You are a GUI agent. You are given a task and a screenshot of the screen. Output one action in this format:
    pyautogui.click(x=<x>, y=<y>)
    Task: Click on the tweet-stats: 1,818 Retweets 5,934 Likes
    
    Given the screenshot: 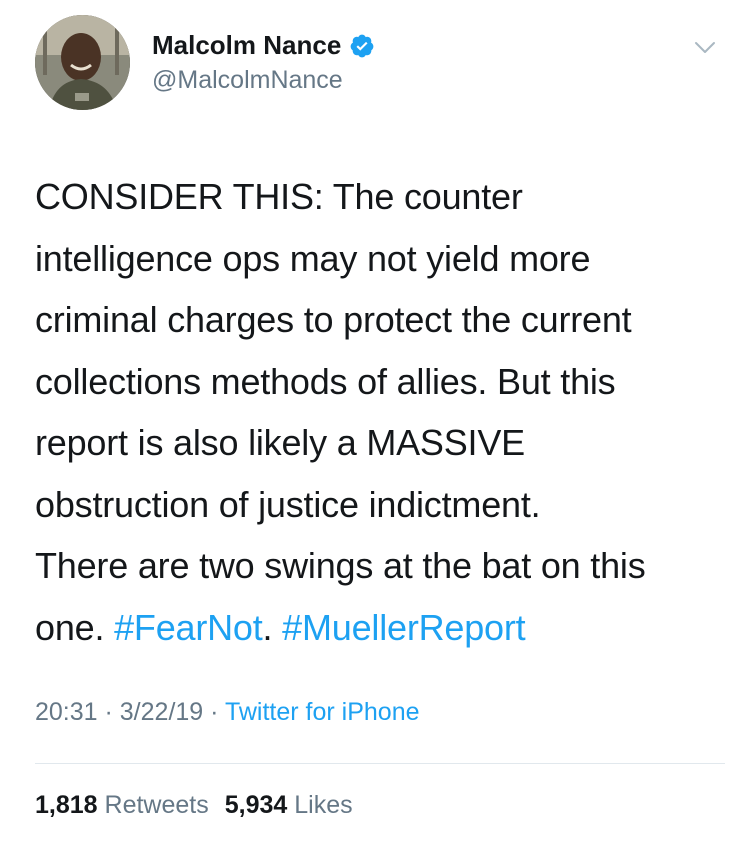 What is the action you would take?
    pyautogui.click(x=194, y=805)
    